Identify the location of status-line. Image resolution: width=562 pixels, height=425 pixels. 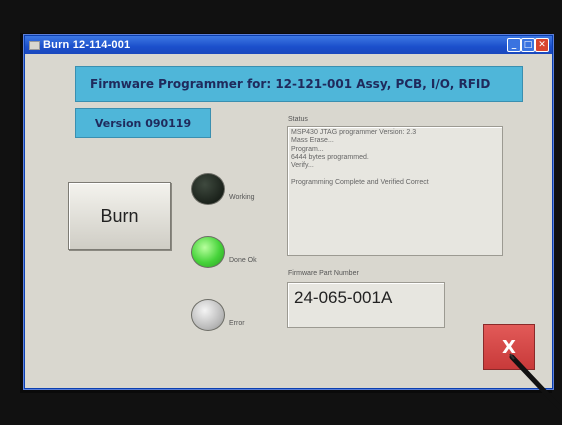
(395, 174).